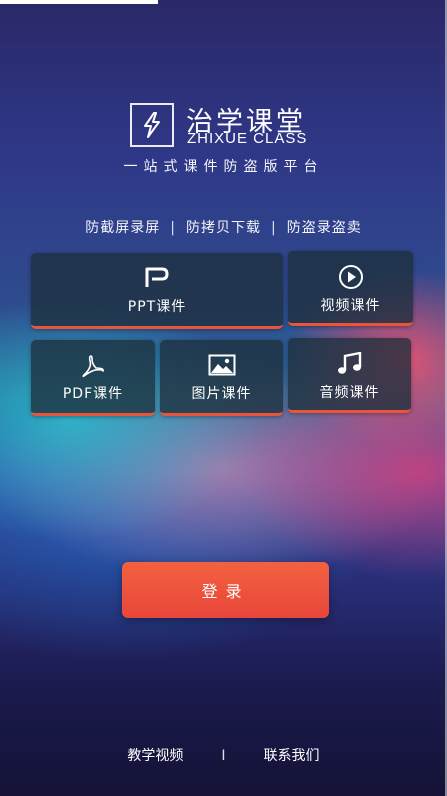 The height and width of the screenshot is (796, 447). I want to click on pdf-acrobat-icon, so click(93, 366).